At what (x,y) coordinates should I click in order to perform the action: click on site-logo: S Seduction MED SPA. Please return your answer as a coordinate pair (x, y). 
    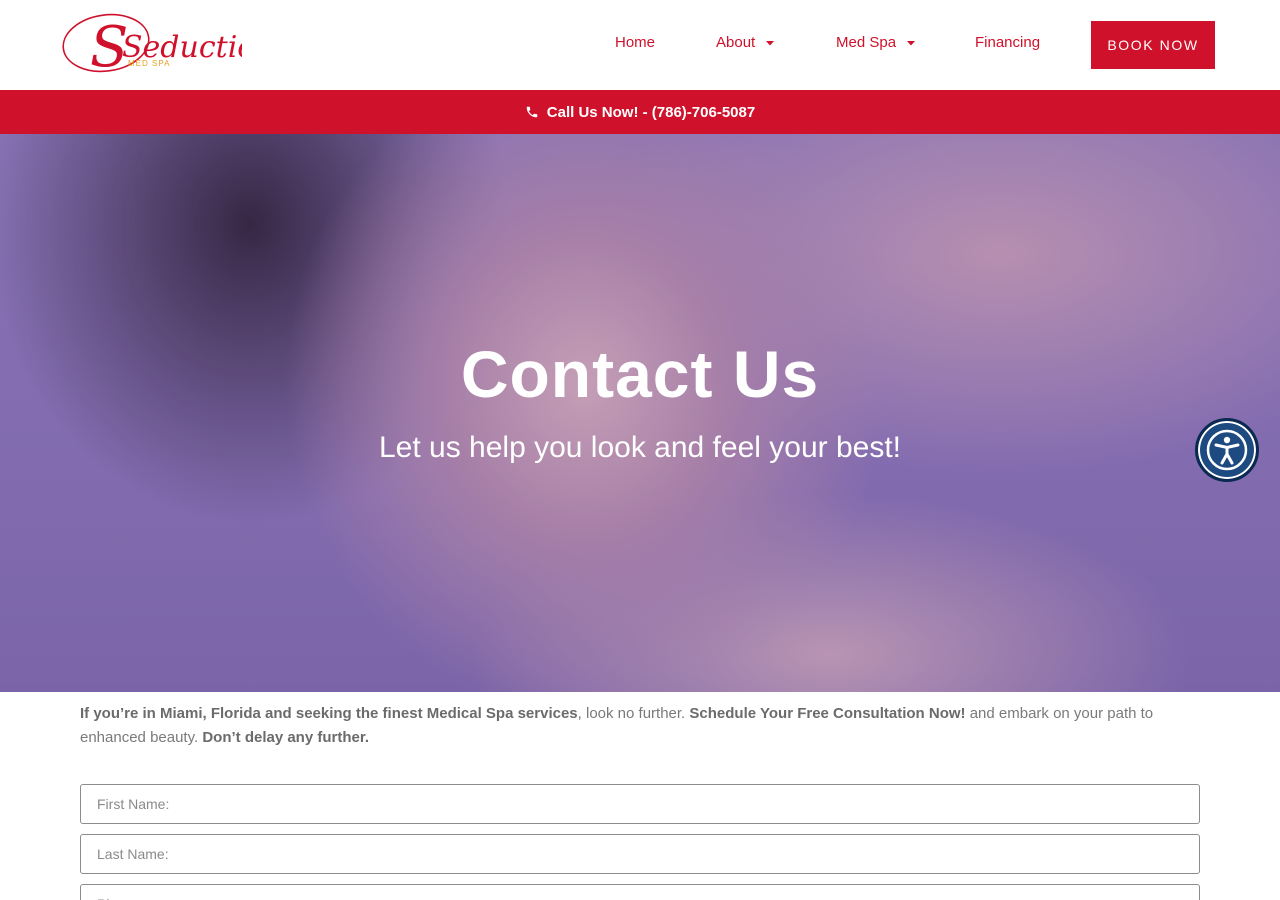
    Looking at the image, I should click on (152, 45).